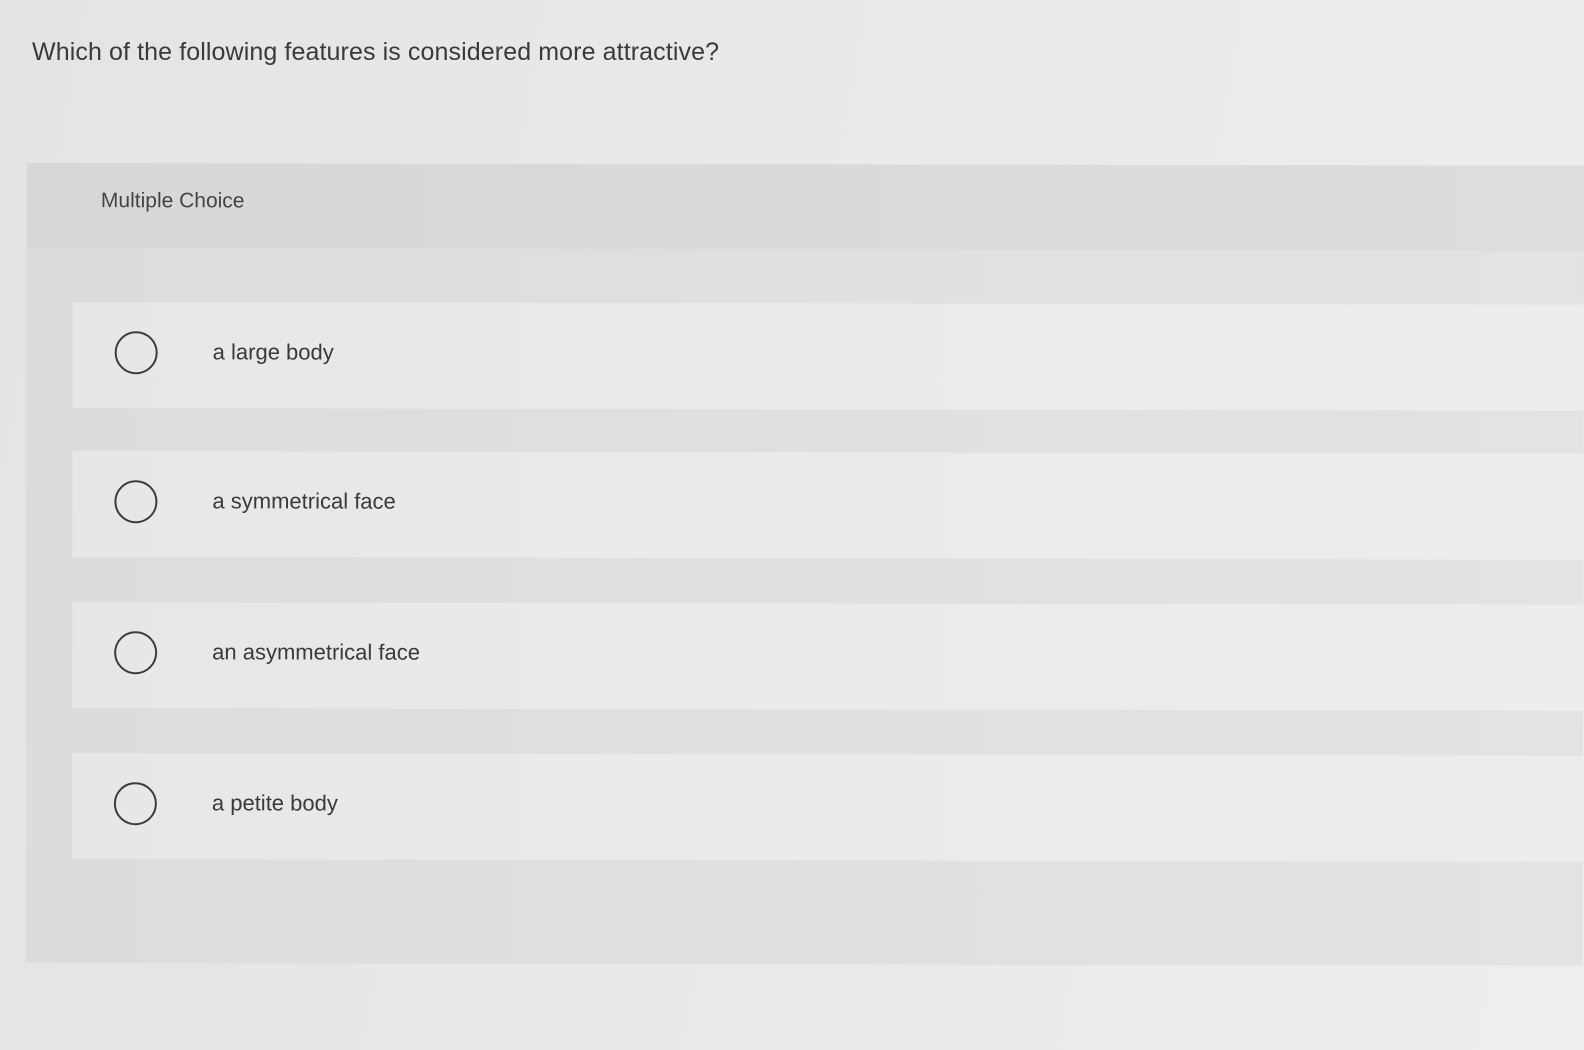 The image size is (1584, 1050). Describe the element at coordinates (172, 201) in the screenshot. I see `multiple-choice-label: Multiple Choice` at that location.